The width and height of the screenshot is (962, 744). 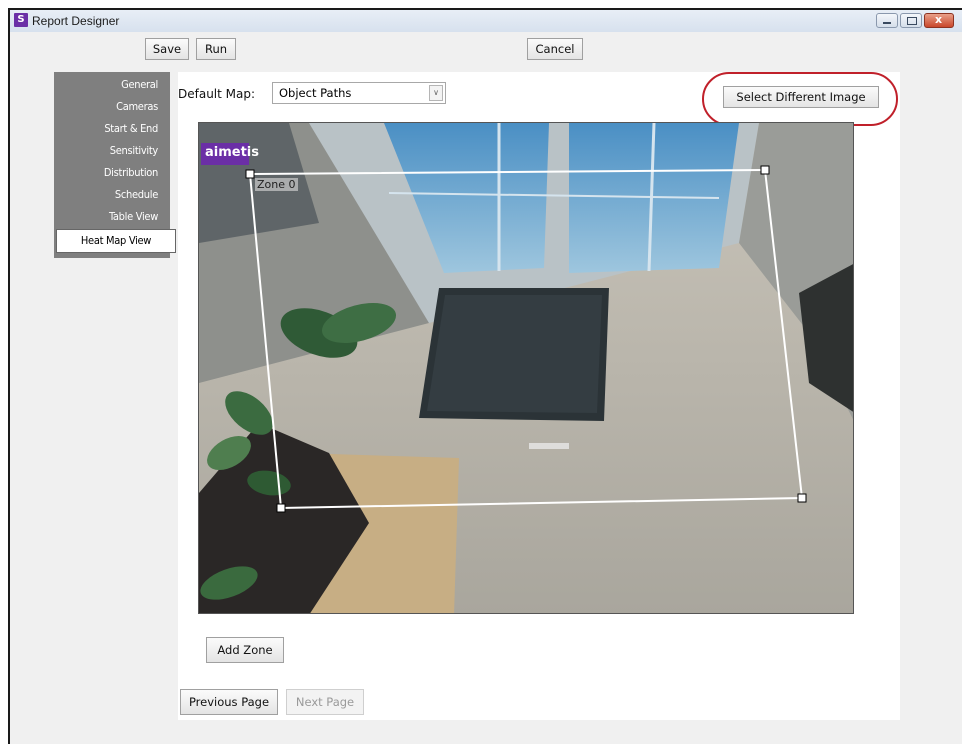 What do you see at coordinates (325, 702) in the screenshot?
I see `next-page-button: Next Page` at bounding box center [325, 702].